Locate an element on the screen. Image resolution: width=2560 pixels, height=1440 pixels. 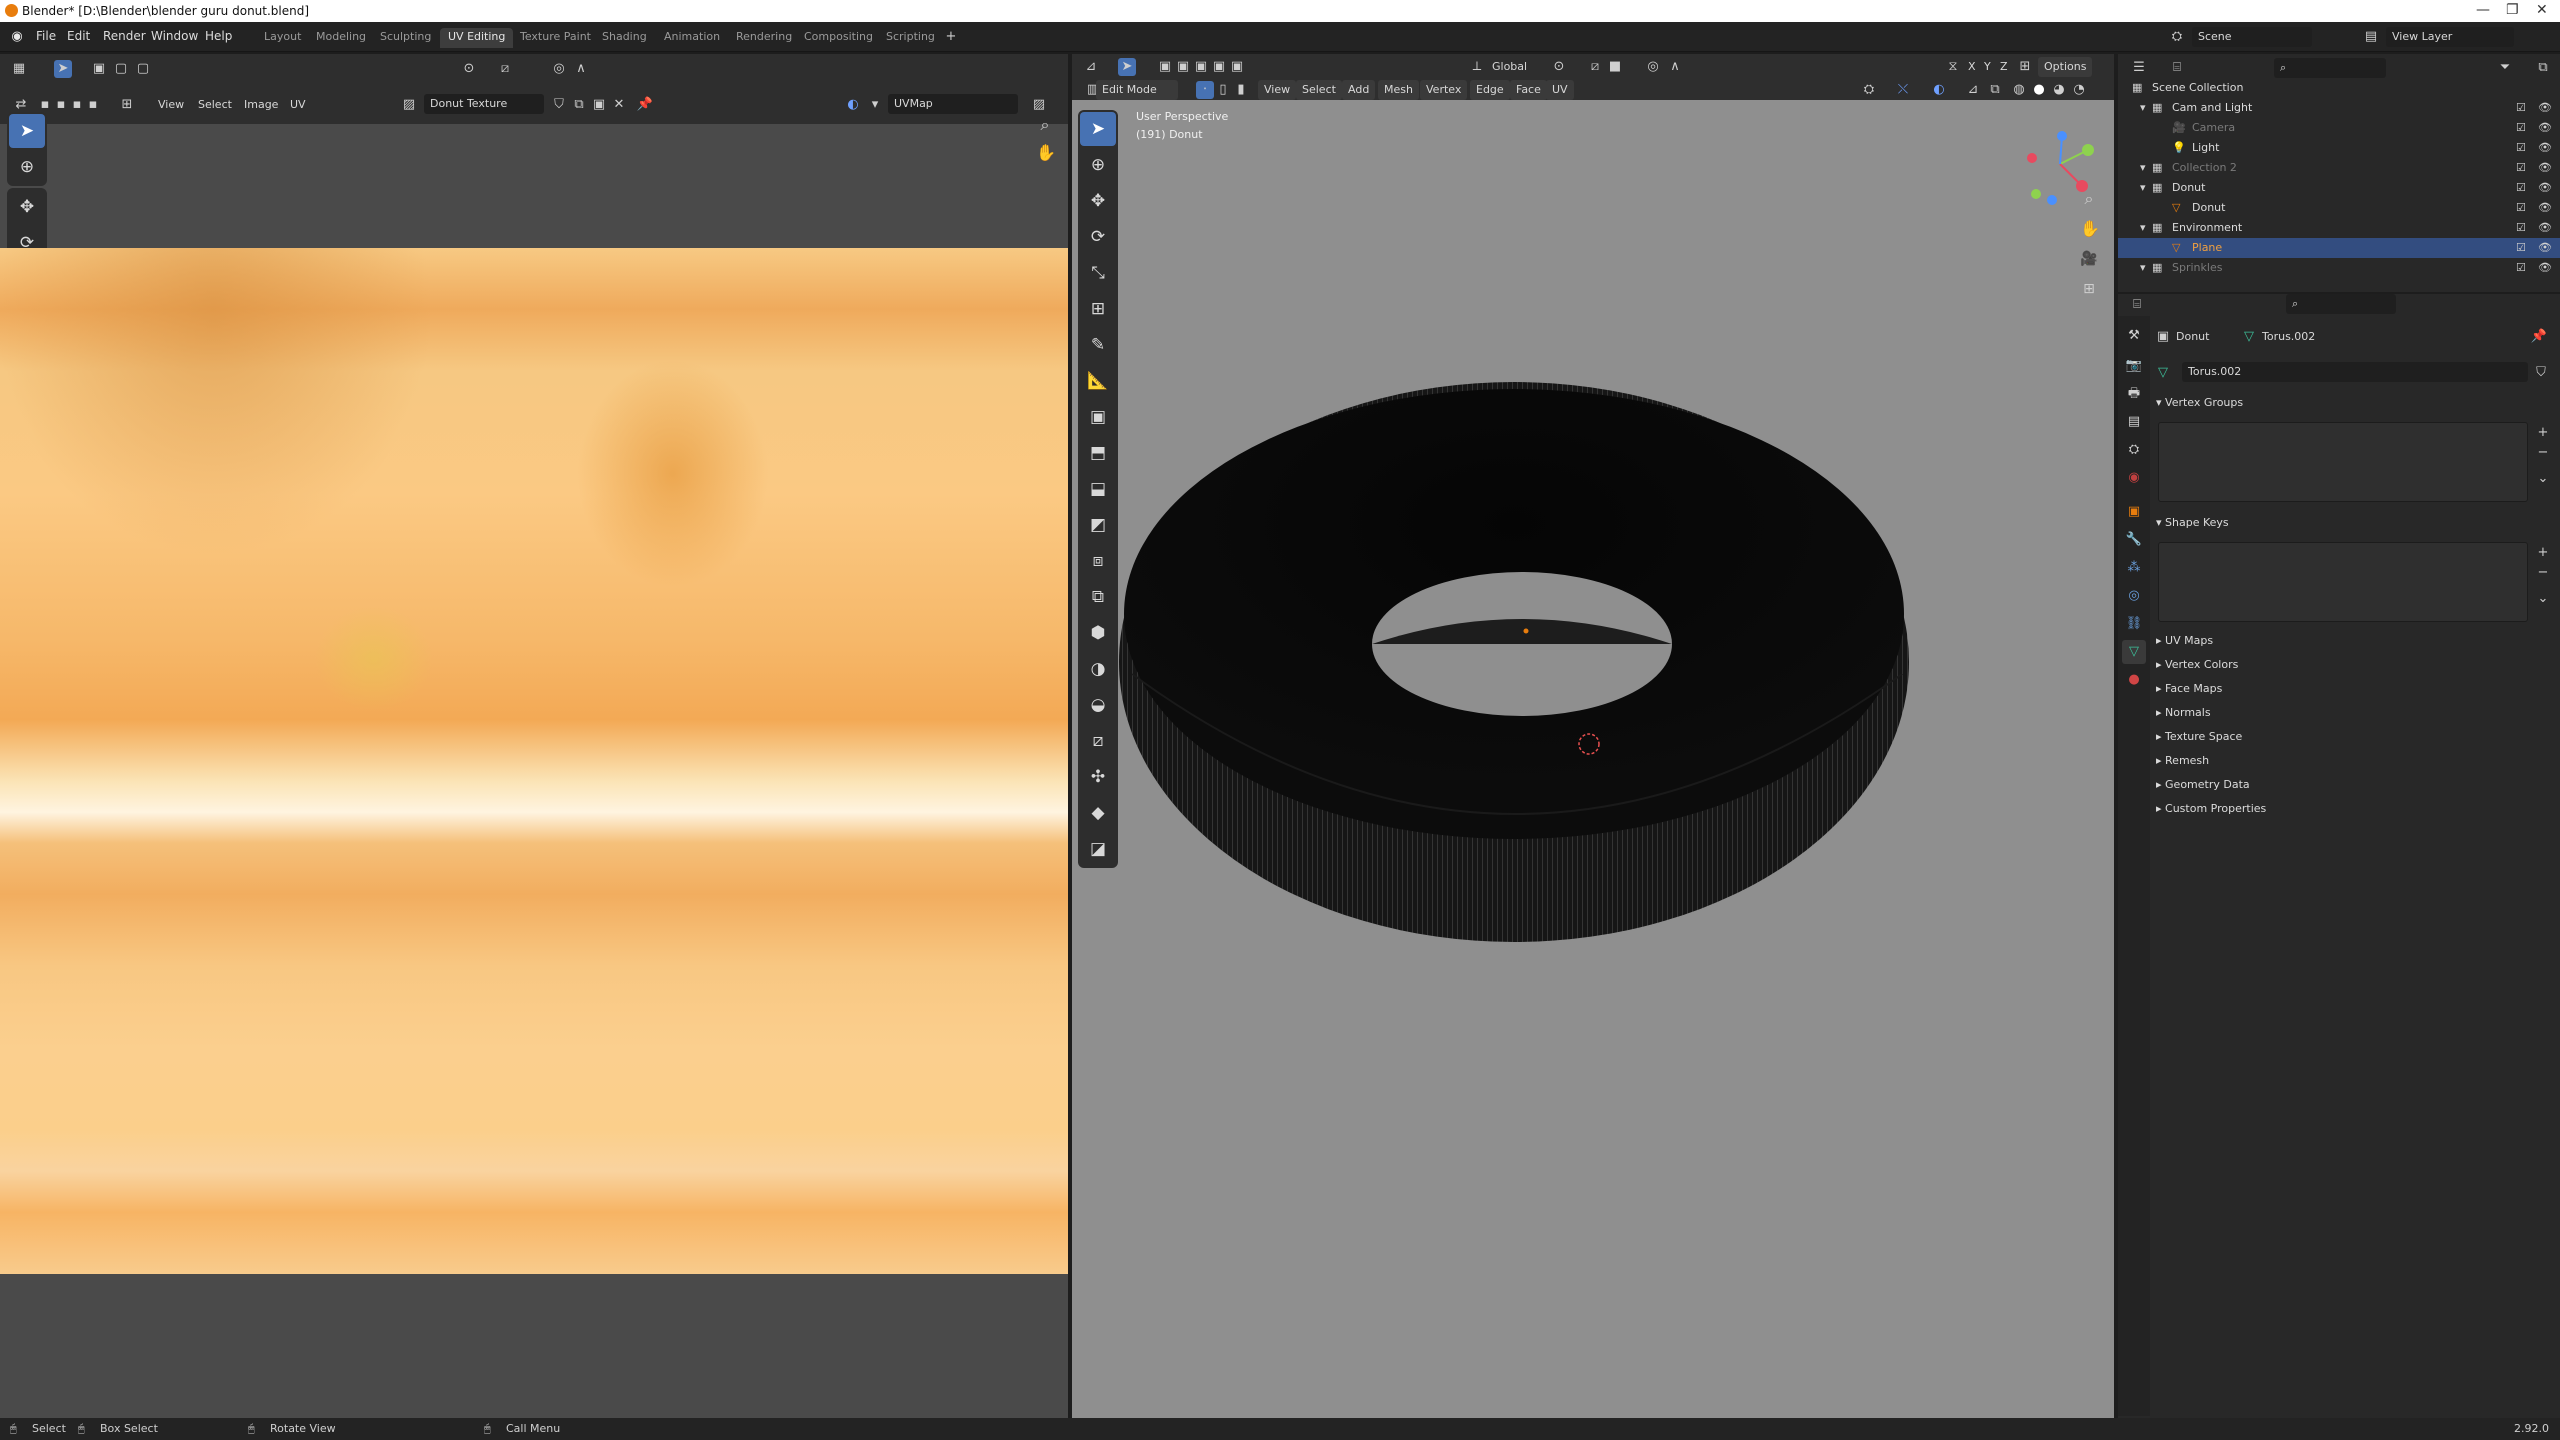
editor-type-icon: ▦ is located at coordinates (19, 69).